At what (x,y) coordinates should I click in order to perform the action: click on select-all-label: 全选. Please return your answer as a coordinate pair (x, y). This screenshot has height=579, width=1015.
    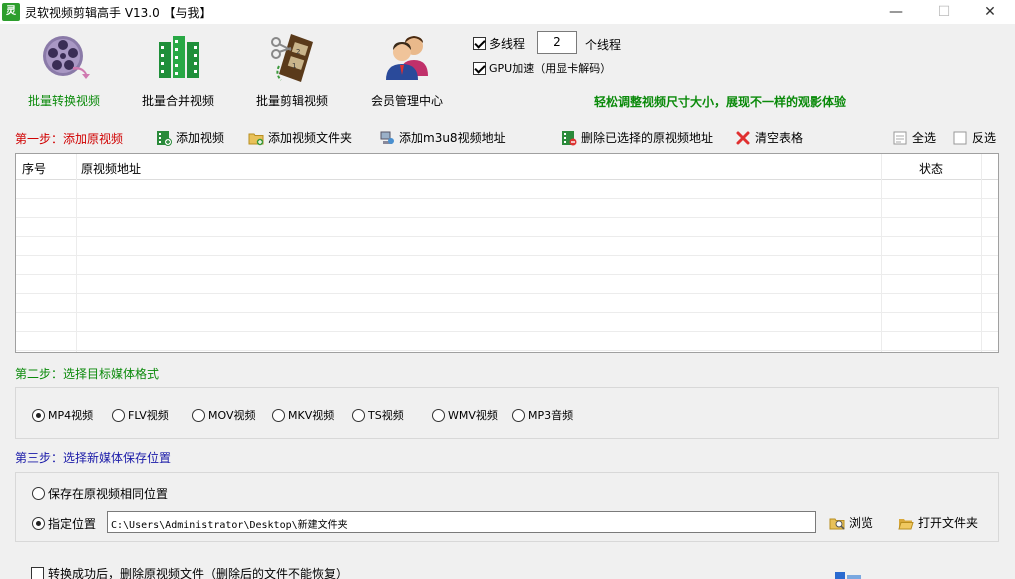
    Looking at the image, I should click on (924, 138).